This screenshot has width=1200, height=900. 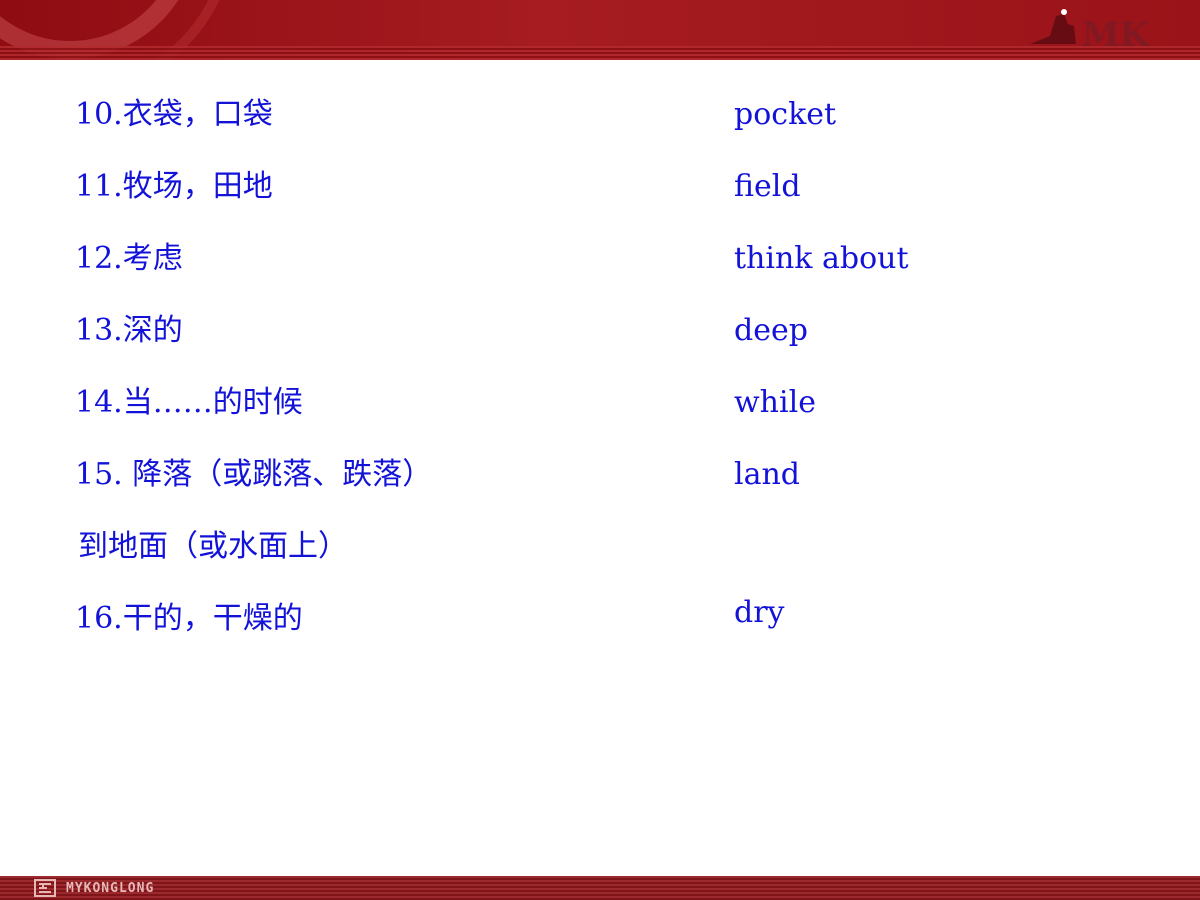 I want to click on chinese-term: 15. 降落（或跳落、跌落）, so click(x=254, y=474).